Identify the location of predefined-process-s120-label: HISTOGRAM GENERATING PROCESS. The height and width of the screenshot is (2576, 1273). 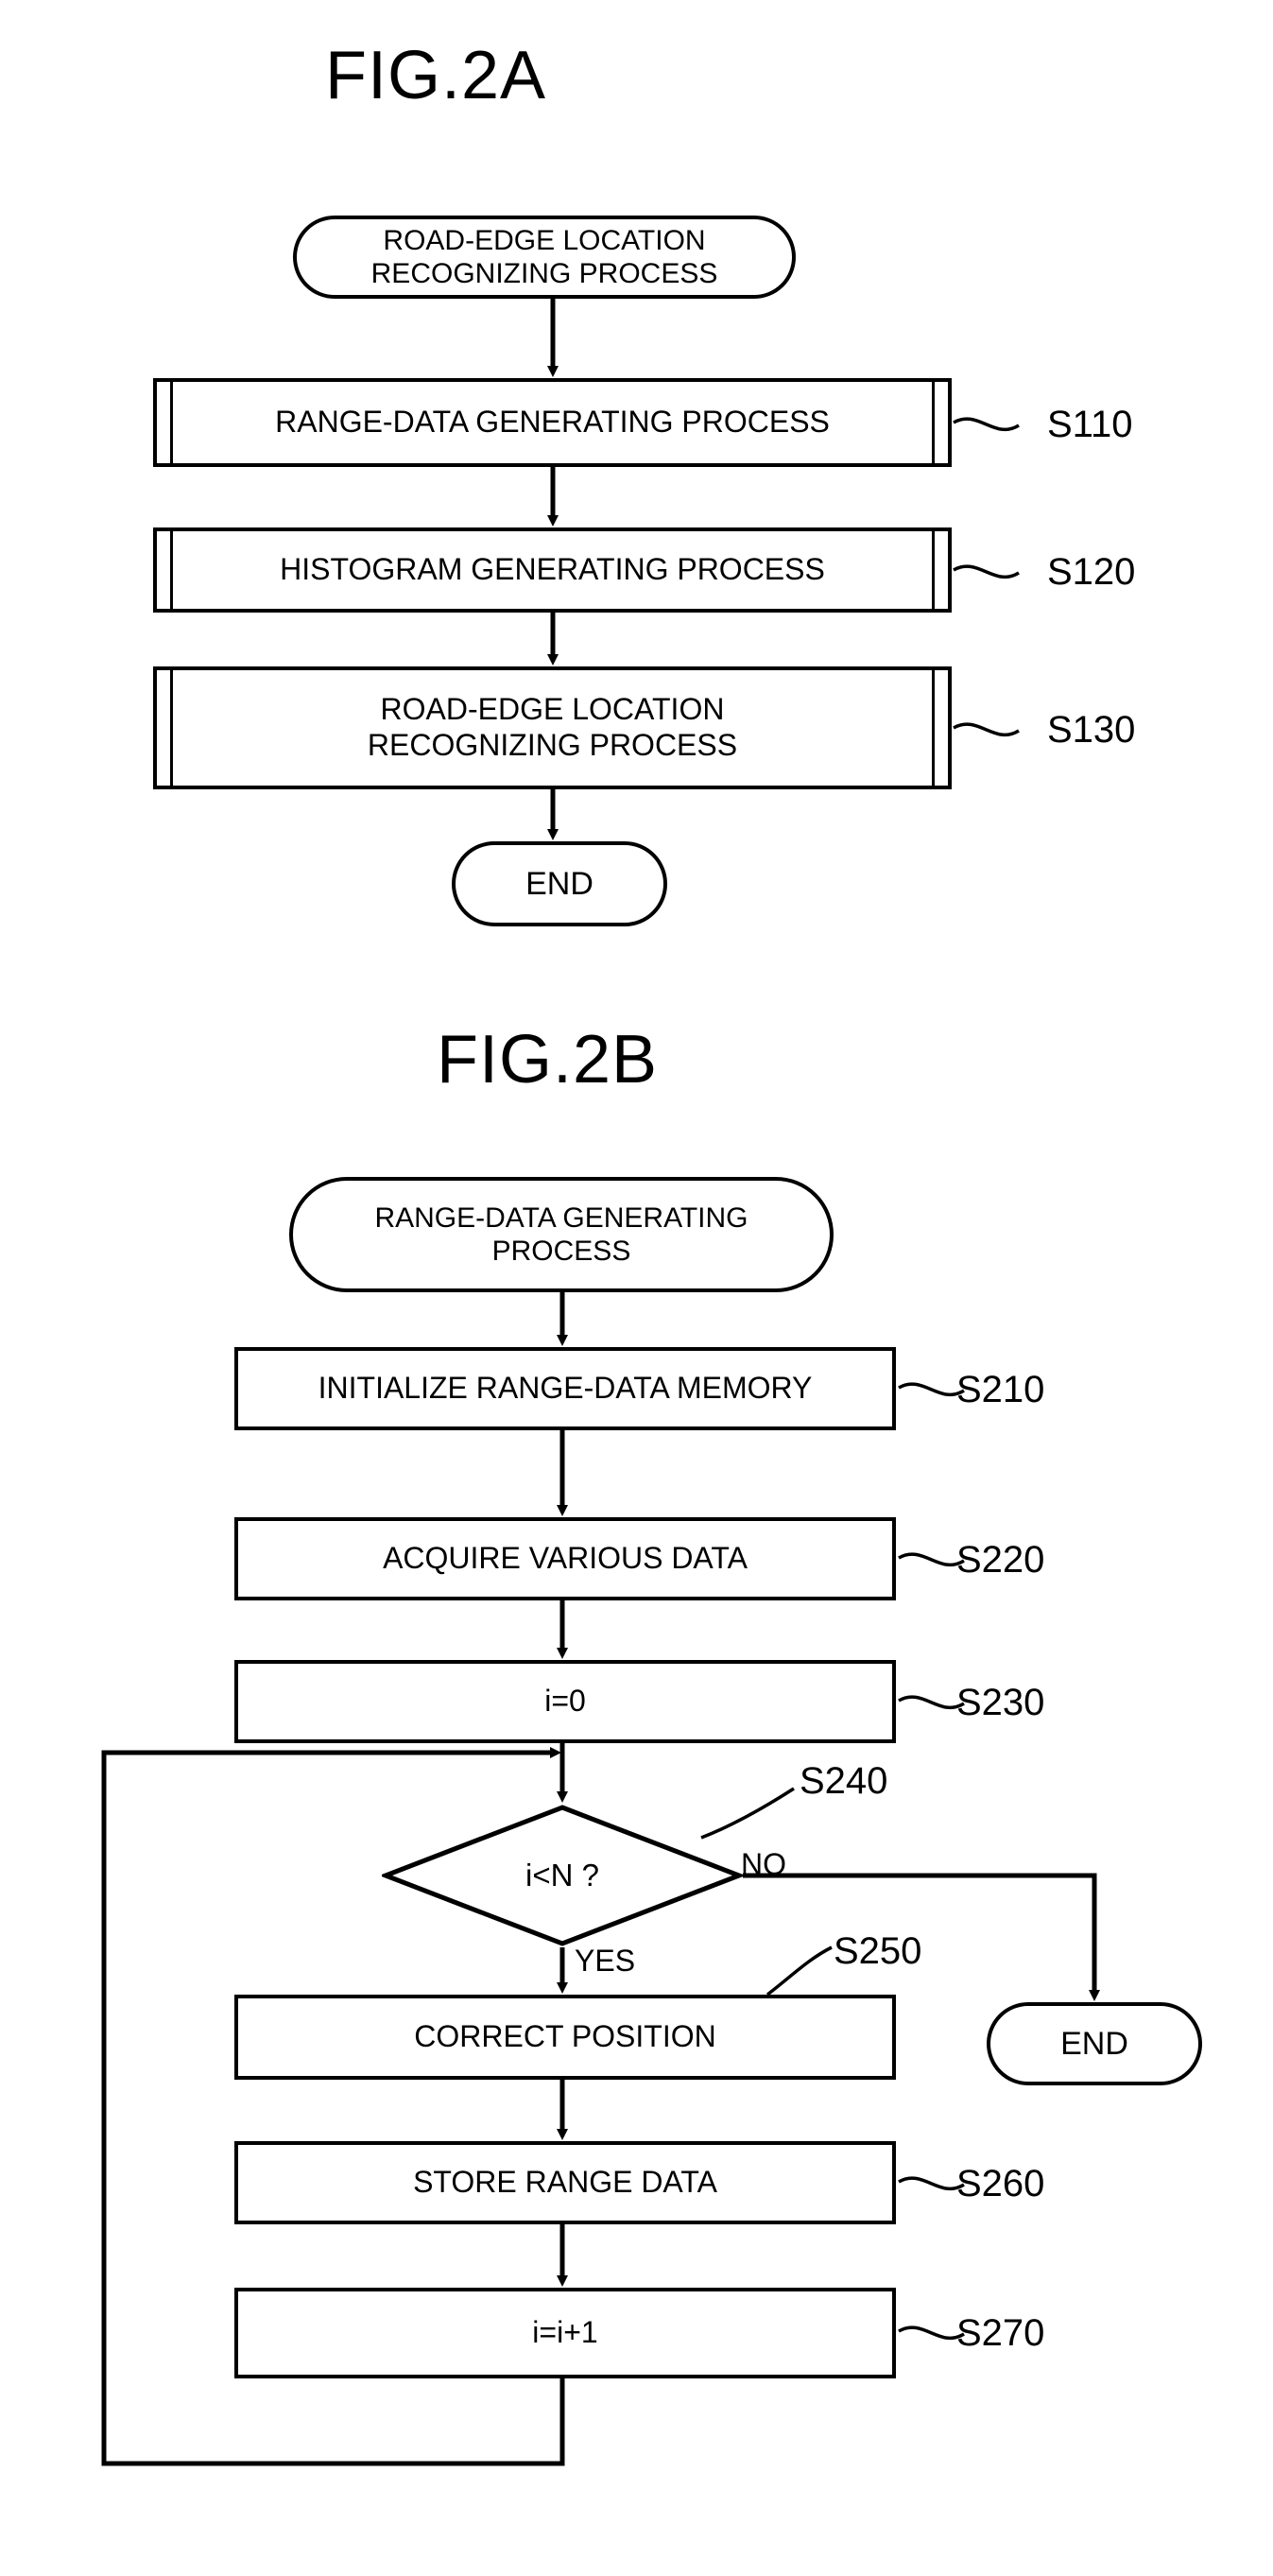
(552, 569).